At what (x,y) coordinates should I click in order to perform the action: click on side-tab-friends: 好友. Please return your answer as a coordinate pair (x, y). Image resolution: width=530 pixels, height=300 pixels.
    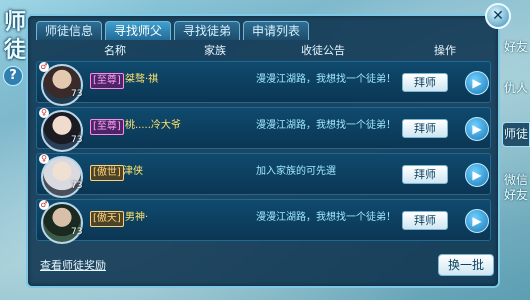
    Looking at the image, I should click on (516, 47).